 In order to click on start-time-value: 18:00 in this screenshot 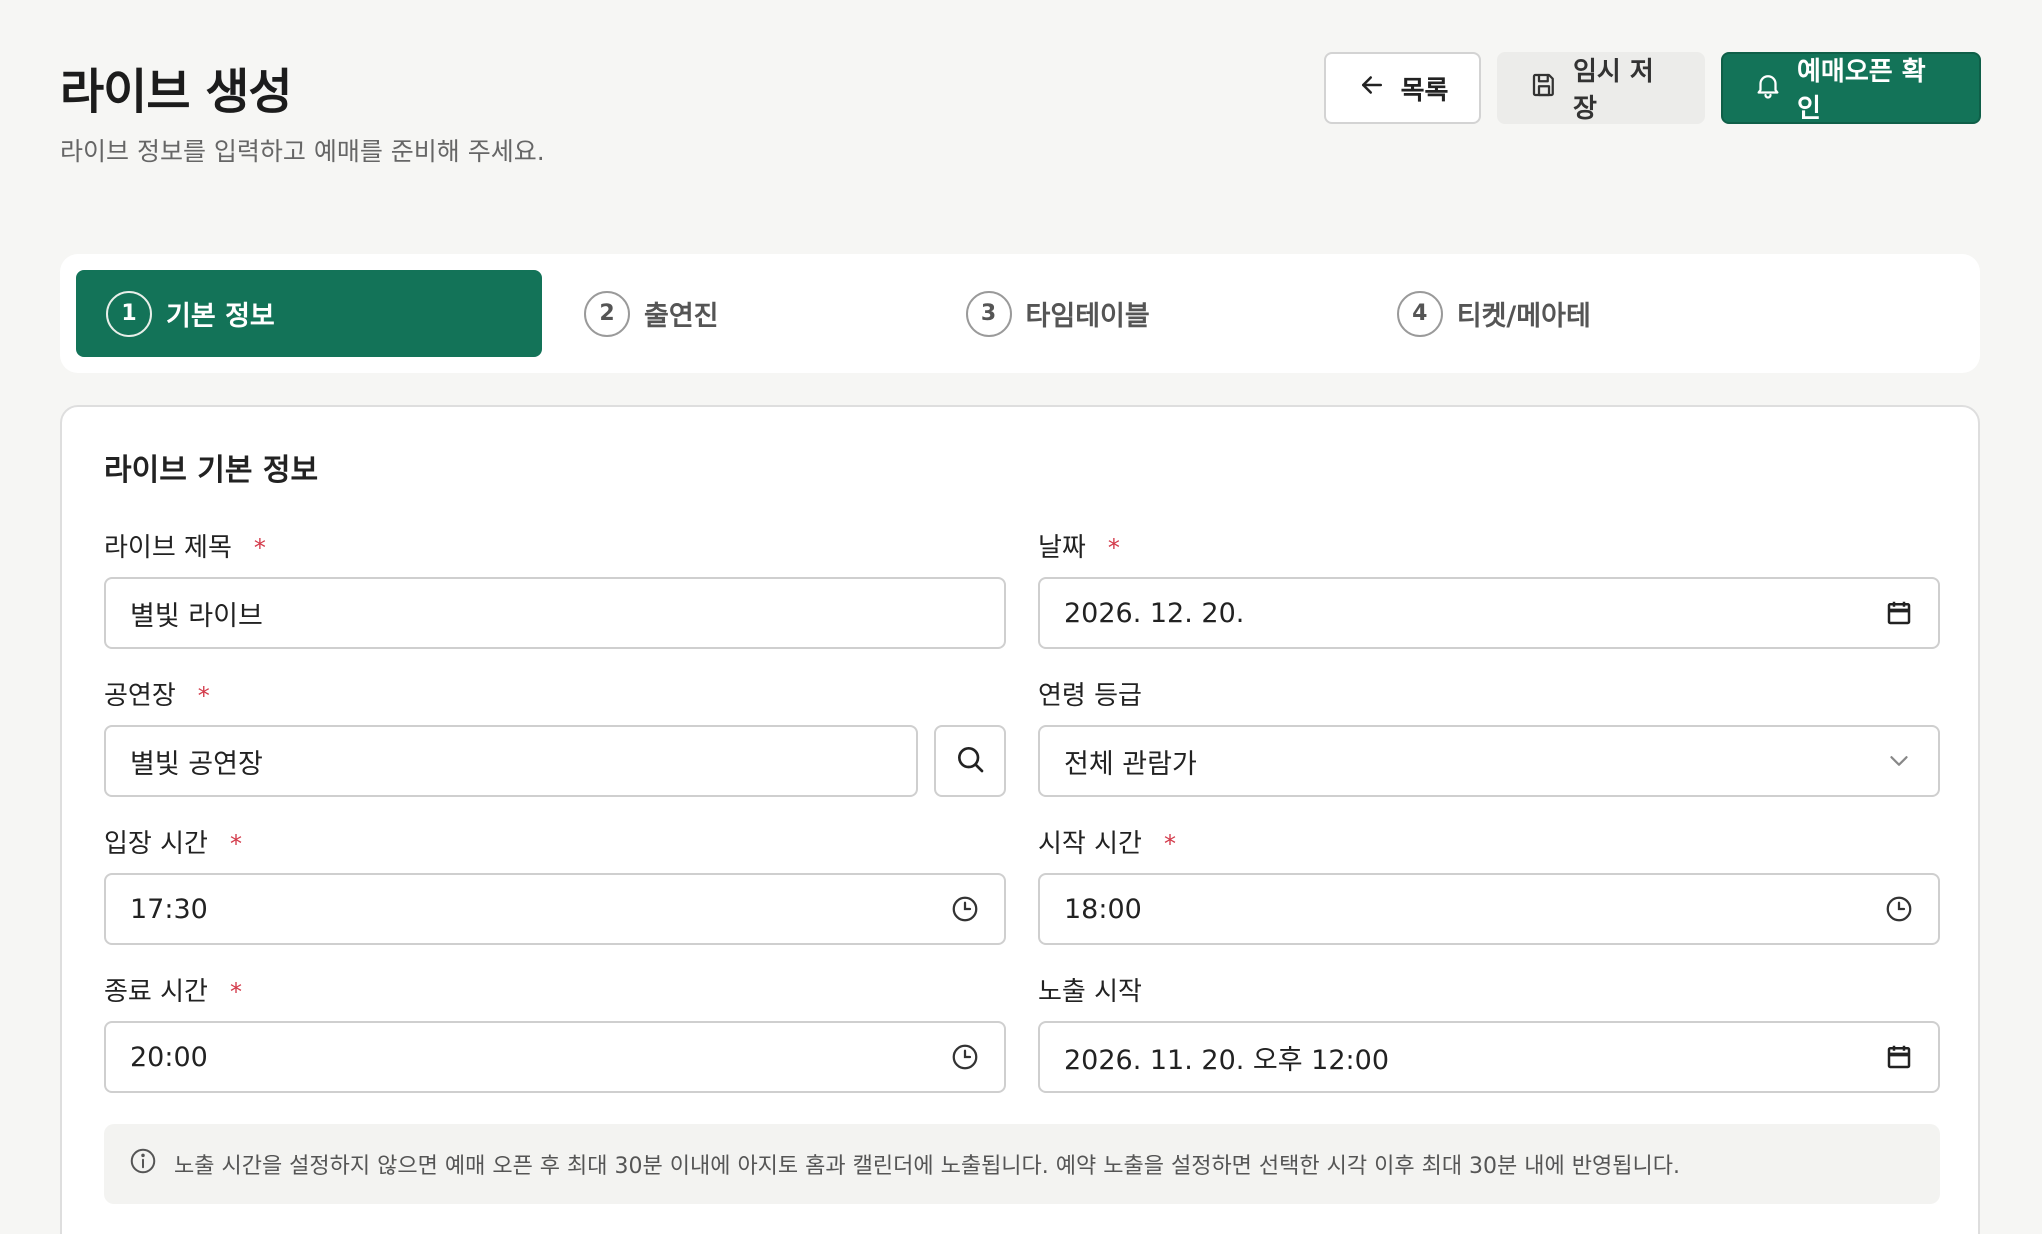, I will do `click(1103, 909)`.